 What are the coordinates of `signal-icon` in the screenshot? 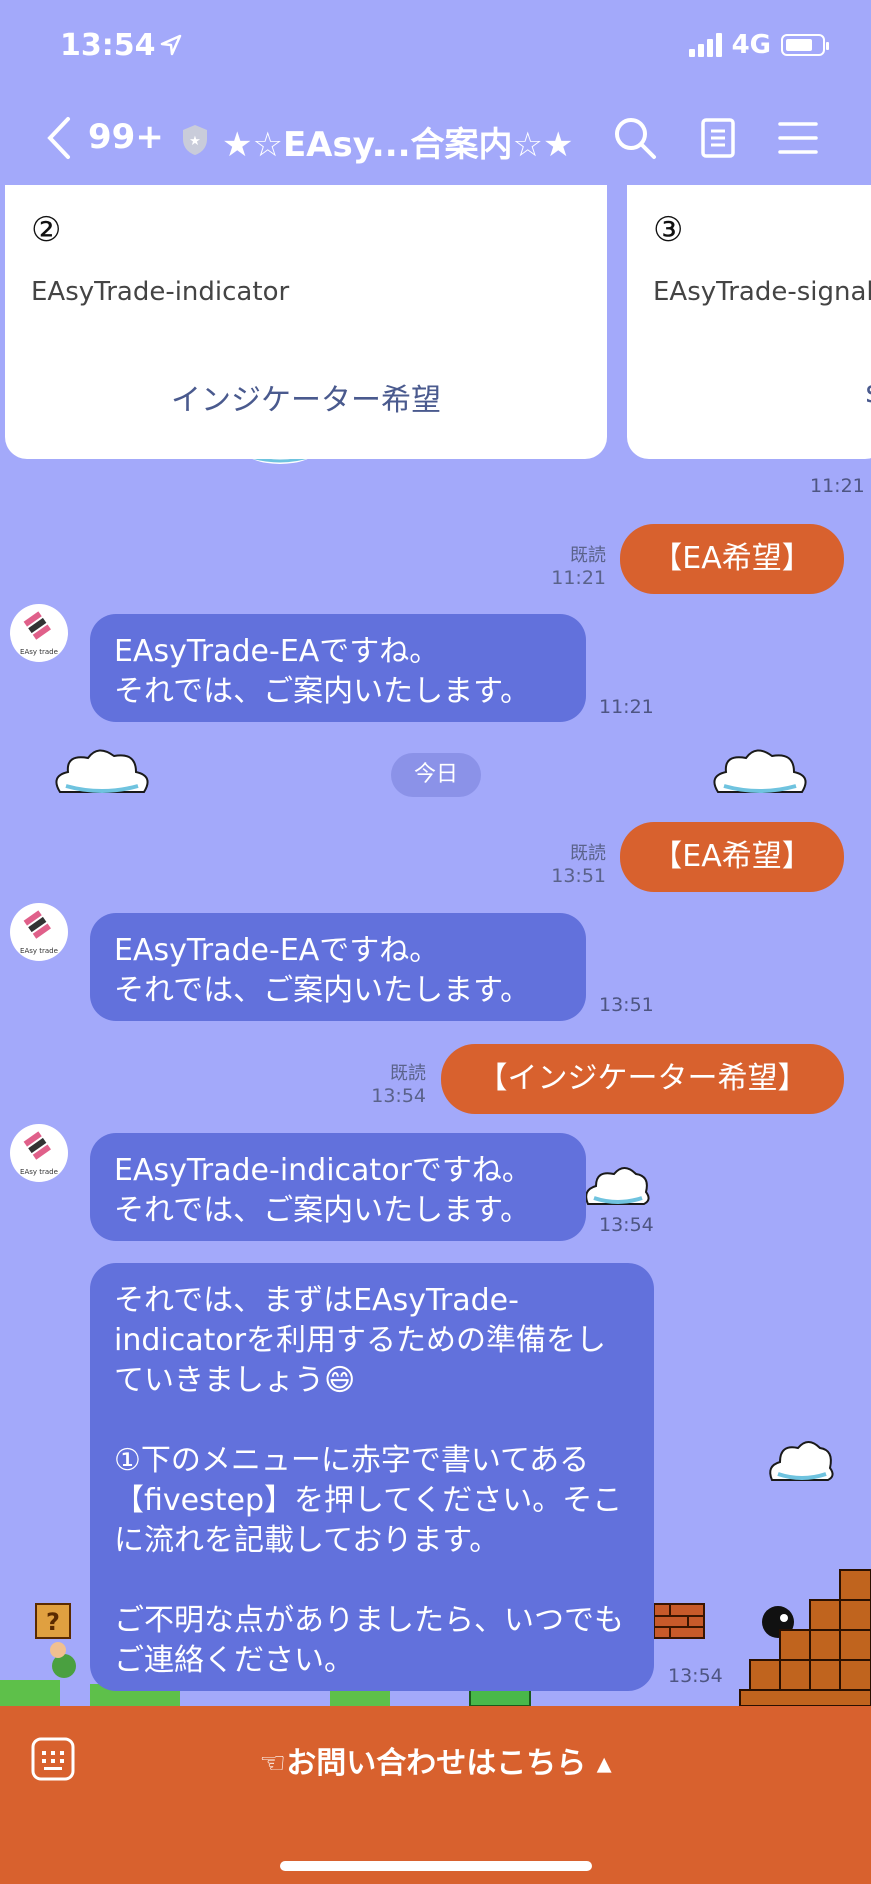 It's located at (705, 45).